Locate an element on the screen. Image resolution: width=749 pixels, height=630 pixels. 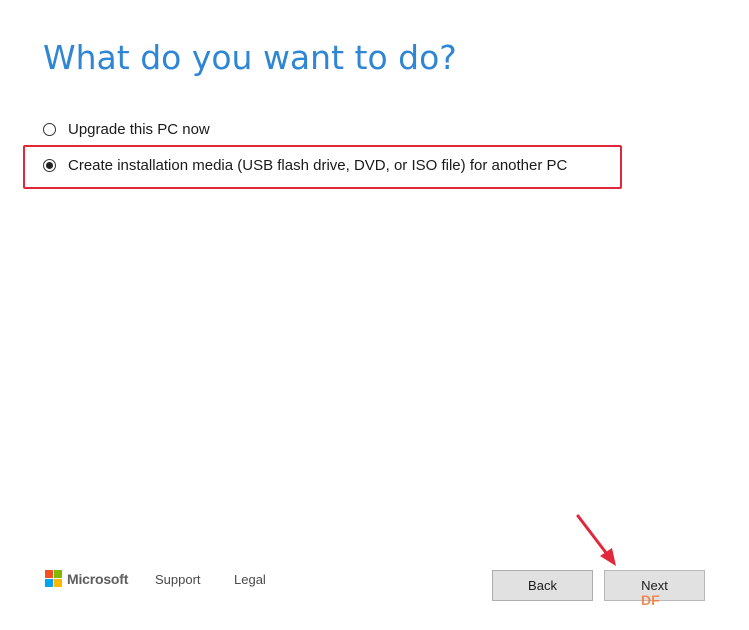
option-upgrade-this-pc: Upgrade this PC now is located at coordinates (126, 129).